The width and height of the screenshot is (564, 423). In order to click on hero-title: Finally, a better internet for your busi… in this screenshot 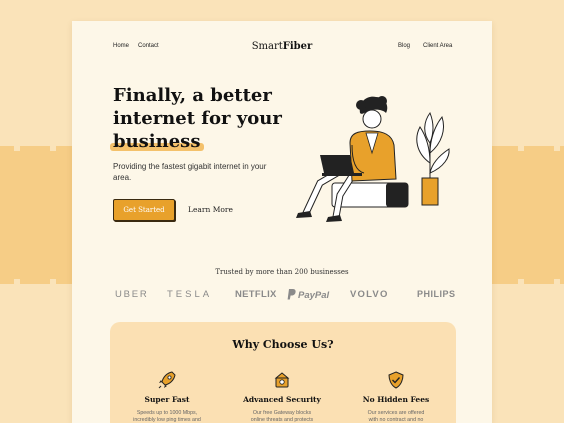, I will do `click(211, 118)`.